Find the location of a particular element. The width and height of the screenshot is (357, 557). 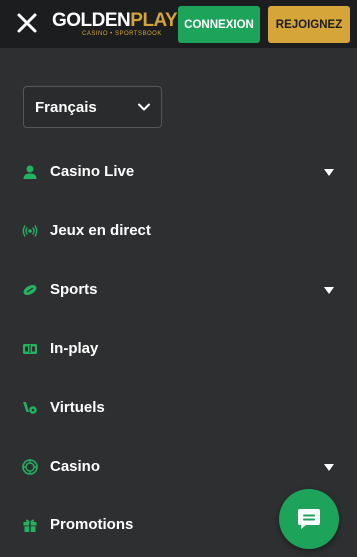

language-selected: Français is located at coordinates (66, 107).